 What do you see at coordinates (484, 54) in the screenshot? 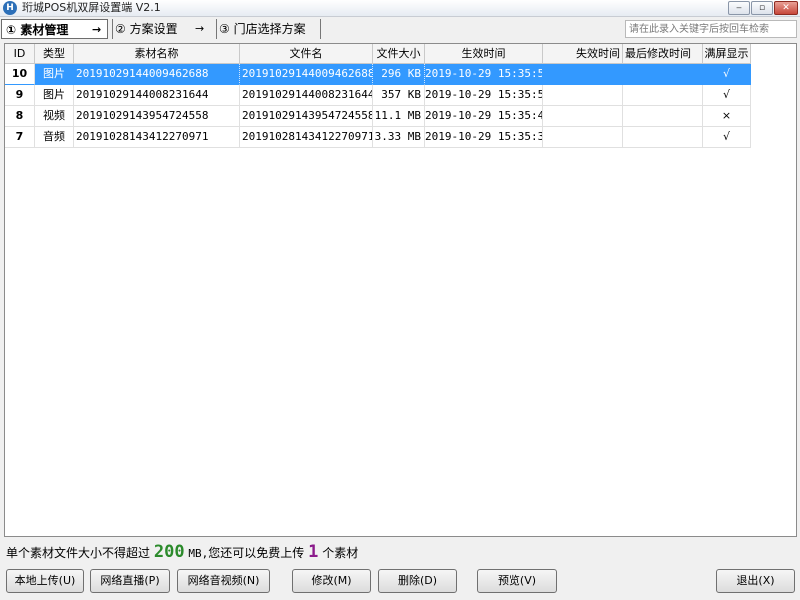
I see `column-header-start-time: 生效时间` at bounding box center [484, 54].